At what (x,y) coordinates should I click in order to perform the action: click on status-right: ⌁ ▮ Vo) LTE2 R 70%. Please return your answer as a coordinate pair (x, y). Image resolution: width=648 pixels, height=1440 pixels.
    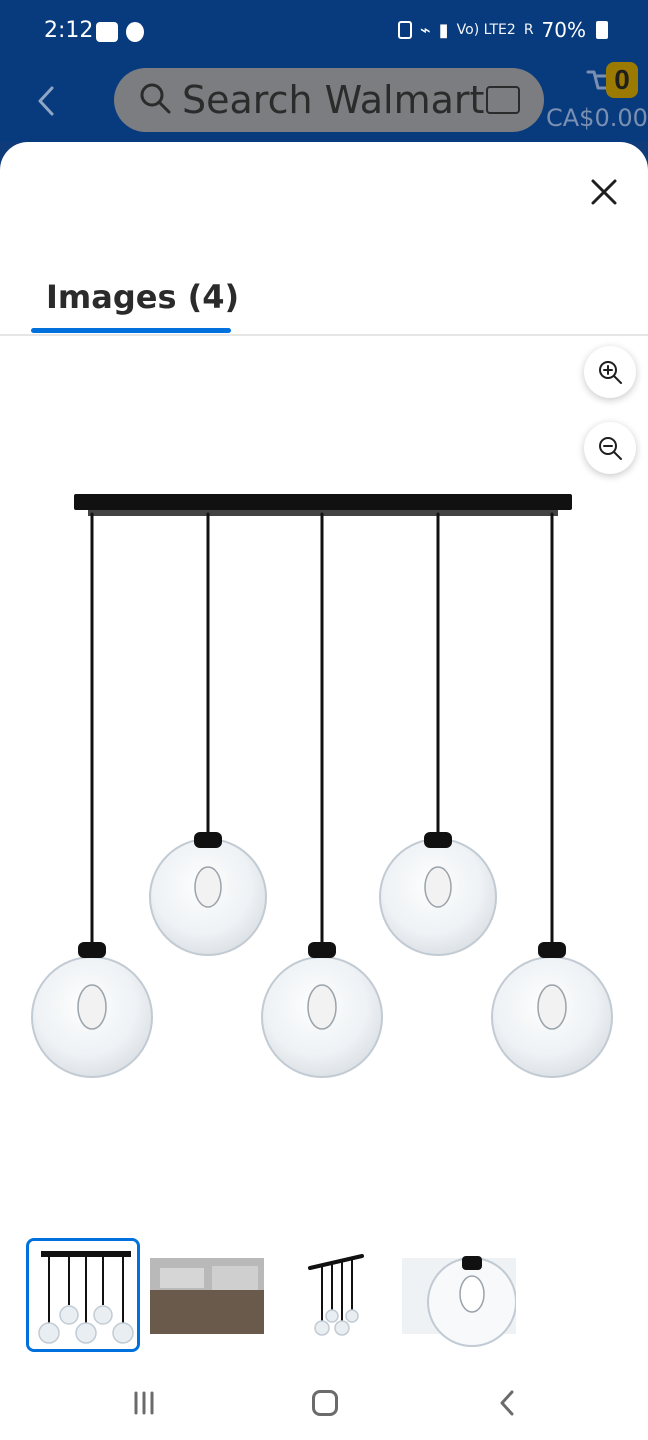
    Looking at the image, I should click on (502, 30).